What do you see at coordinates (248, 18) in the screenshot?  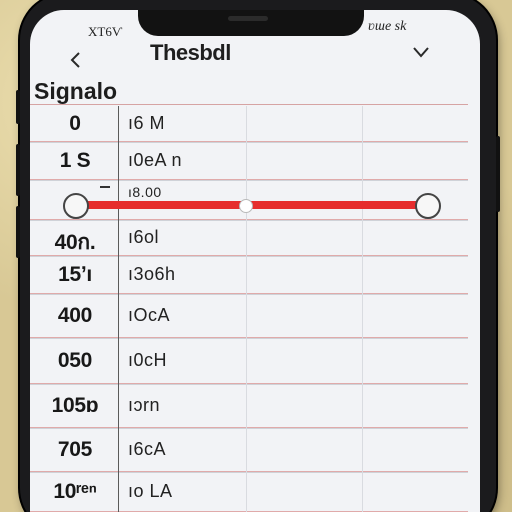 I see `earpiece-speaker` at bounding box center [248, 18].